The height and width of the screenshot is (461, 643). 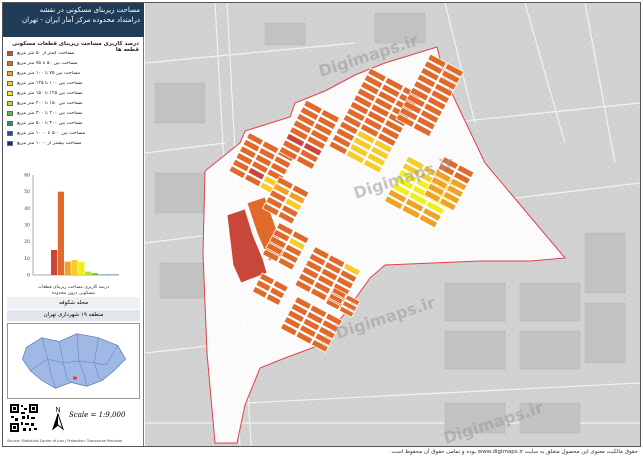 What do you see at coordinates (27, 226) in the screenshot?
I see `histogram-ytick: 30` at bounding box center [27, 226].